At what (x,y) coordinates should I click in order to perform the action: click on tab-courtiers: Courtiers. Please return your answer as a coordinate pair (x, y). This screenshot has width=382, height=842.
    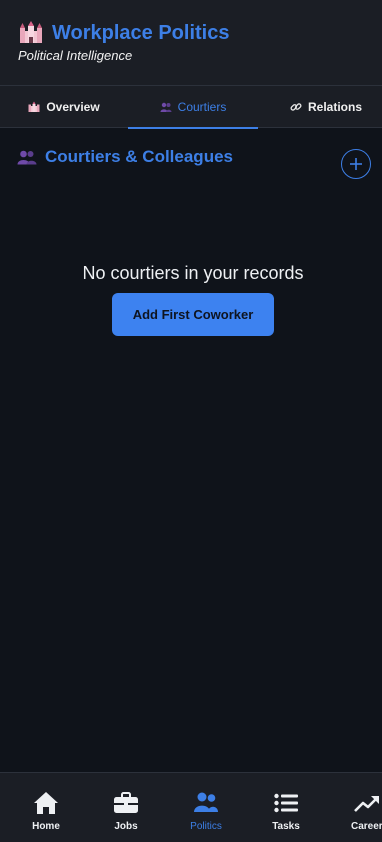
    Looking at the image, I should click on (193, 107).